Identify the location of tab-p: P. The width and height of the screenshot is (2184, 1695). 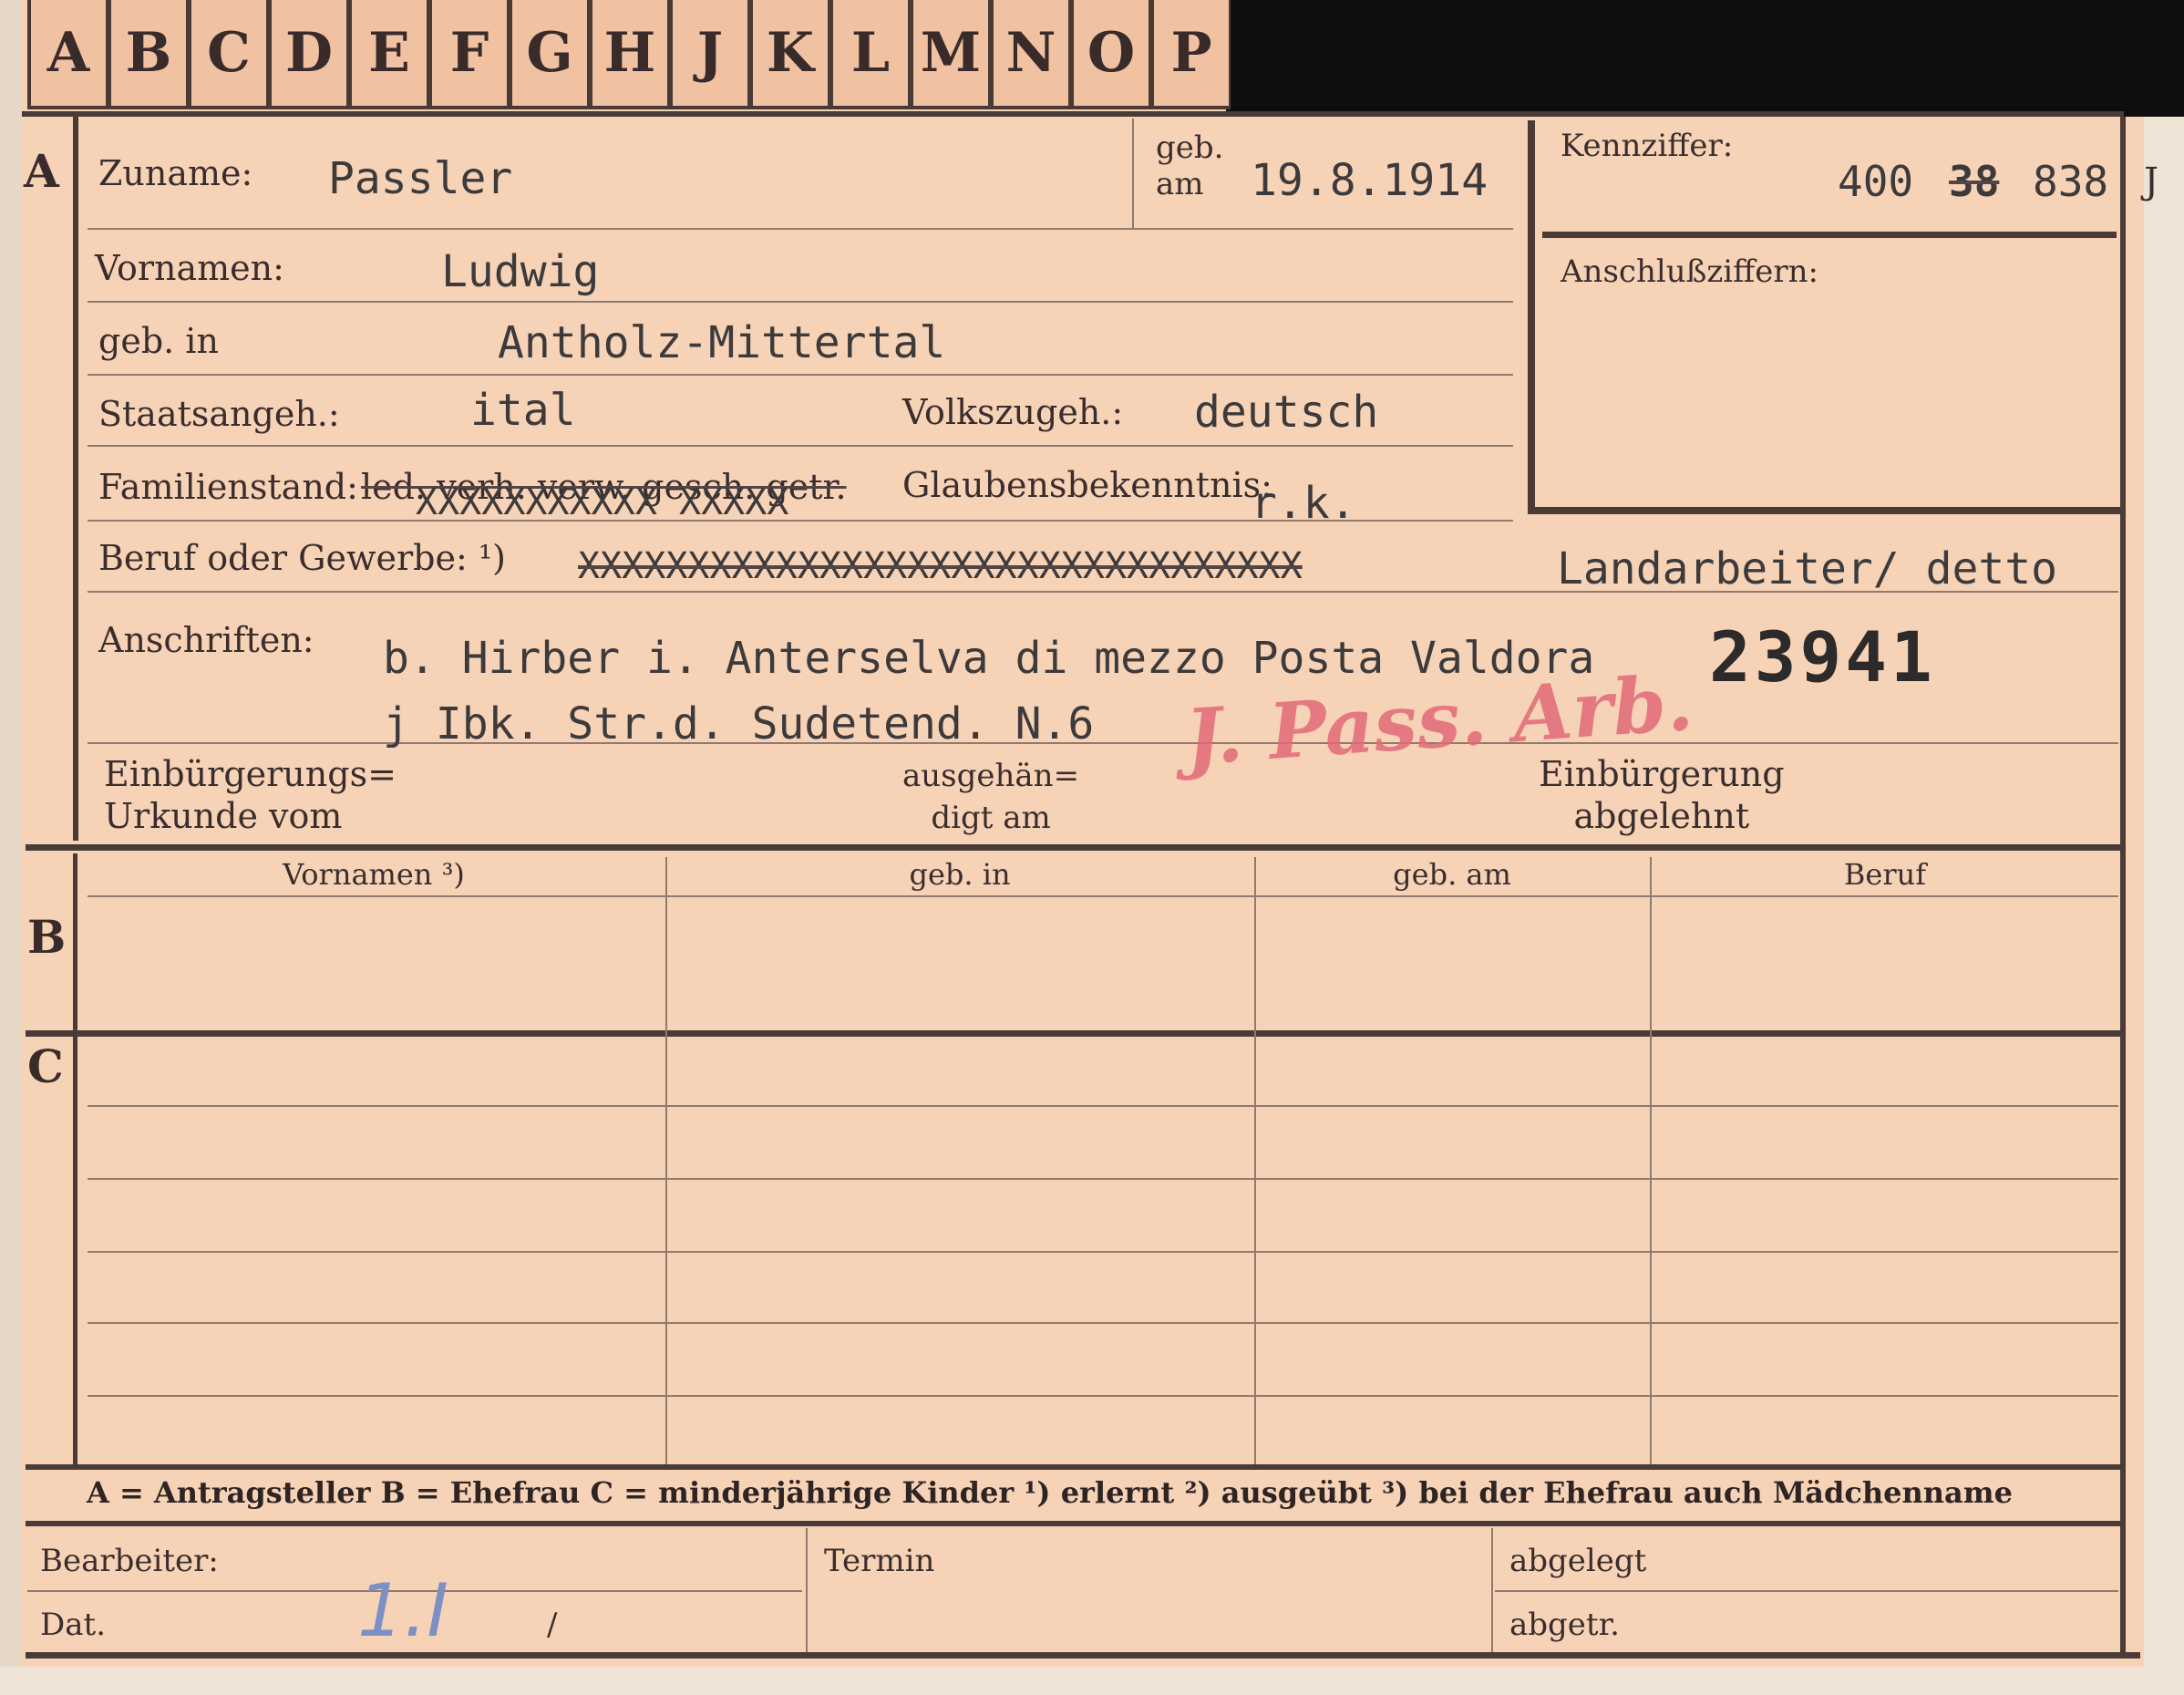
(1190, 54).